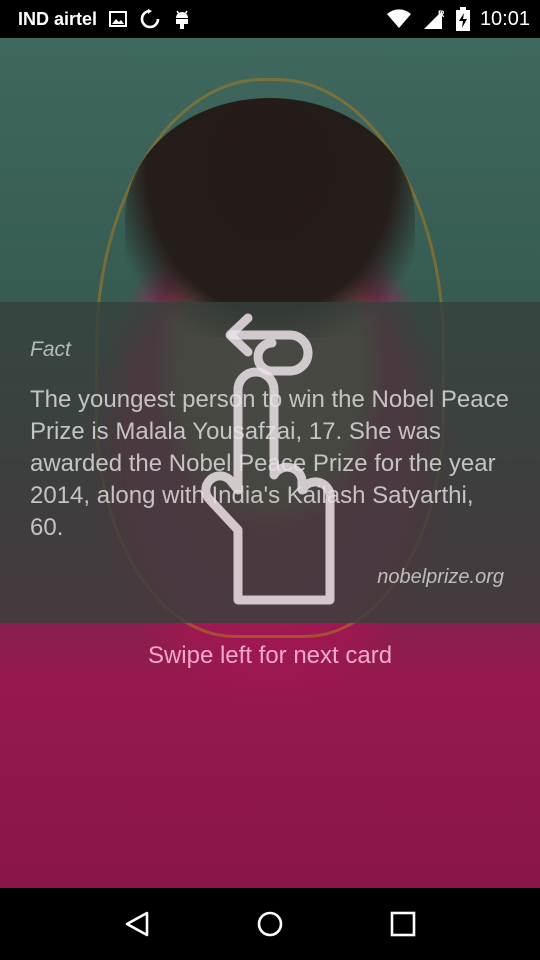  Describe the element at coordinates (270, 19) in the screenshot. I see `status-bar: IND airtel R 10:01` at that location.